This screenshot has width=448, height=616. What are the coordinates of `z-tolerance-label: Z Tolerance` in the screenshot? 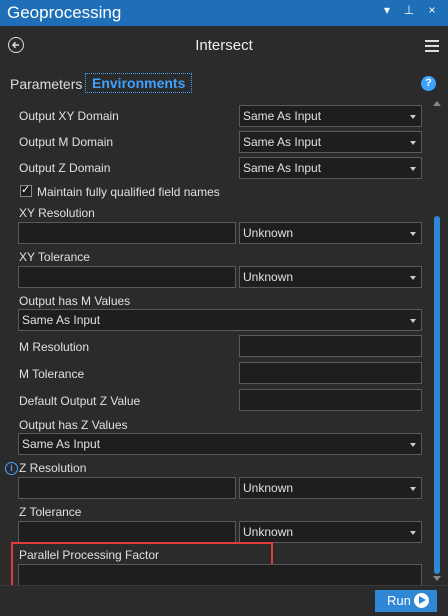 It's located at (50, 512).